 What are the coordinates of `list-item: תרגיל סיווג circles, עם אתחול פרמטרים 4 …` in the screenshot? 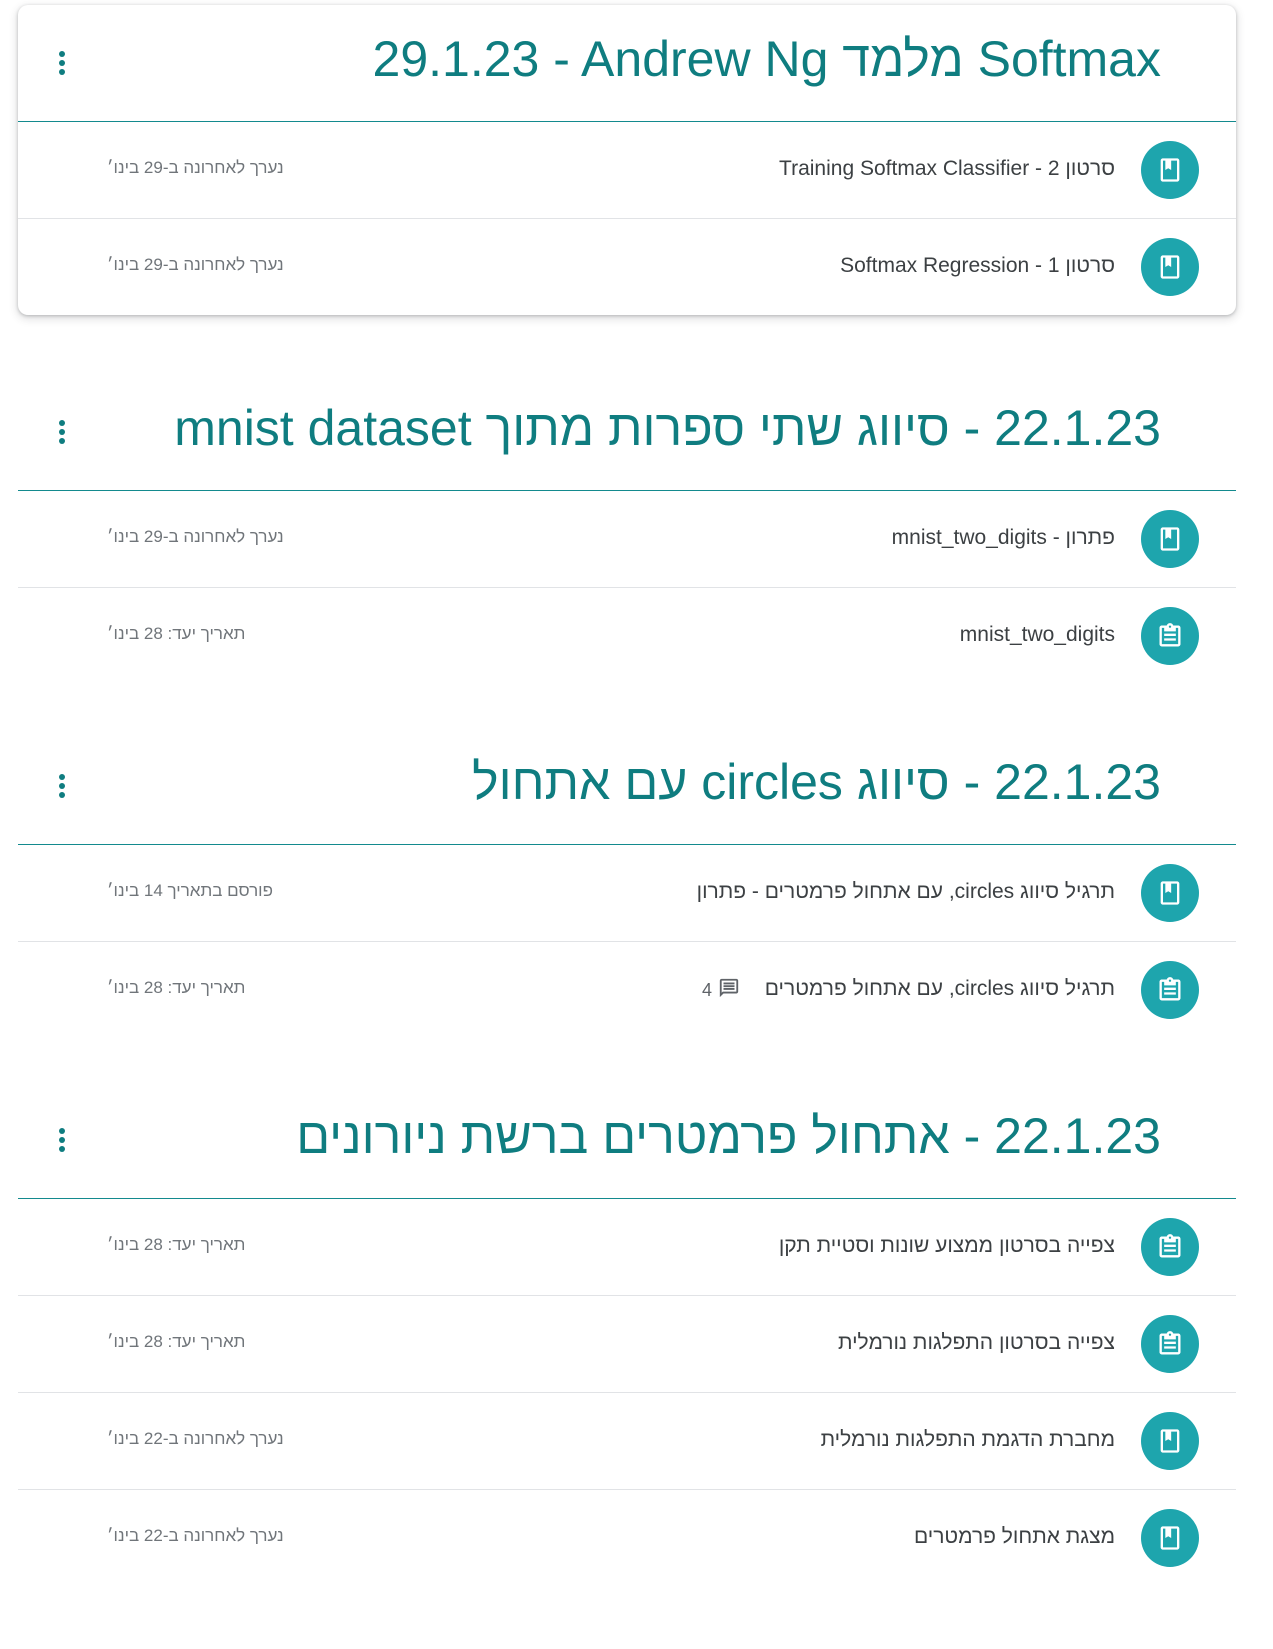 It's located at (627, 990).